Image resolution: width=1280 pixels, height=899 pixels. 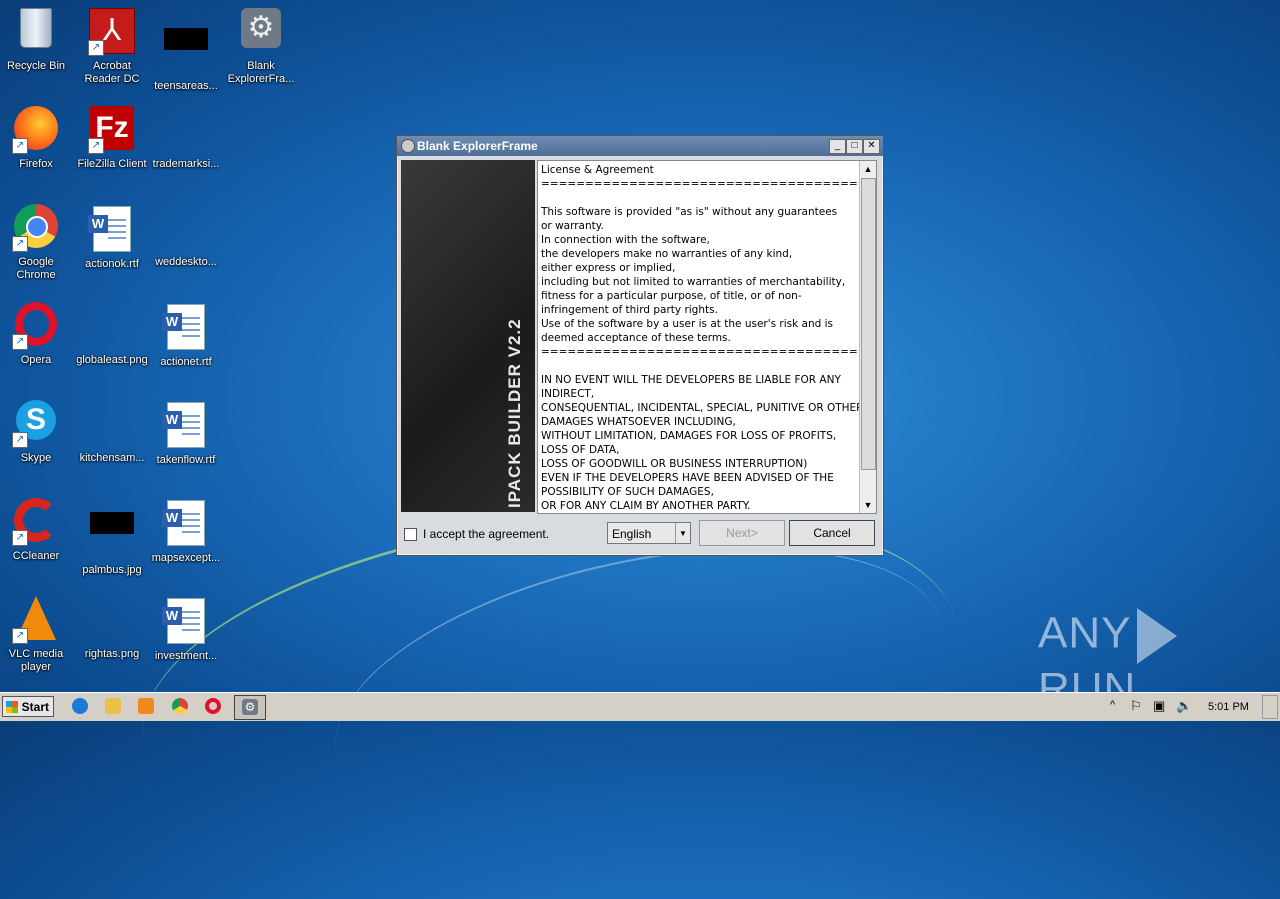 I want to click on banner-text: IPACK BUILDER V2.2, so click(x=514, y=413).